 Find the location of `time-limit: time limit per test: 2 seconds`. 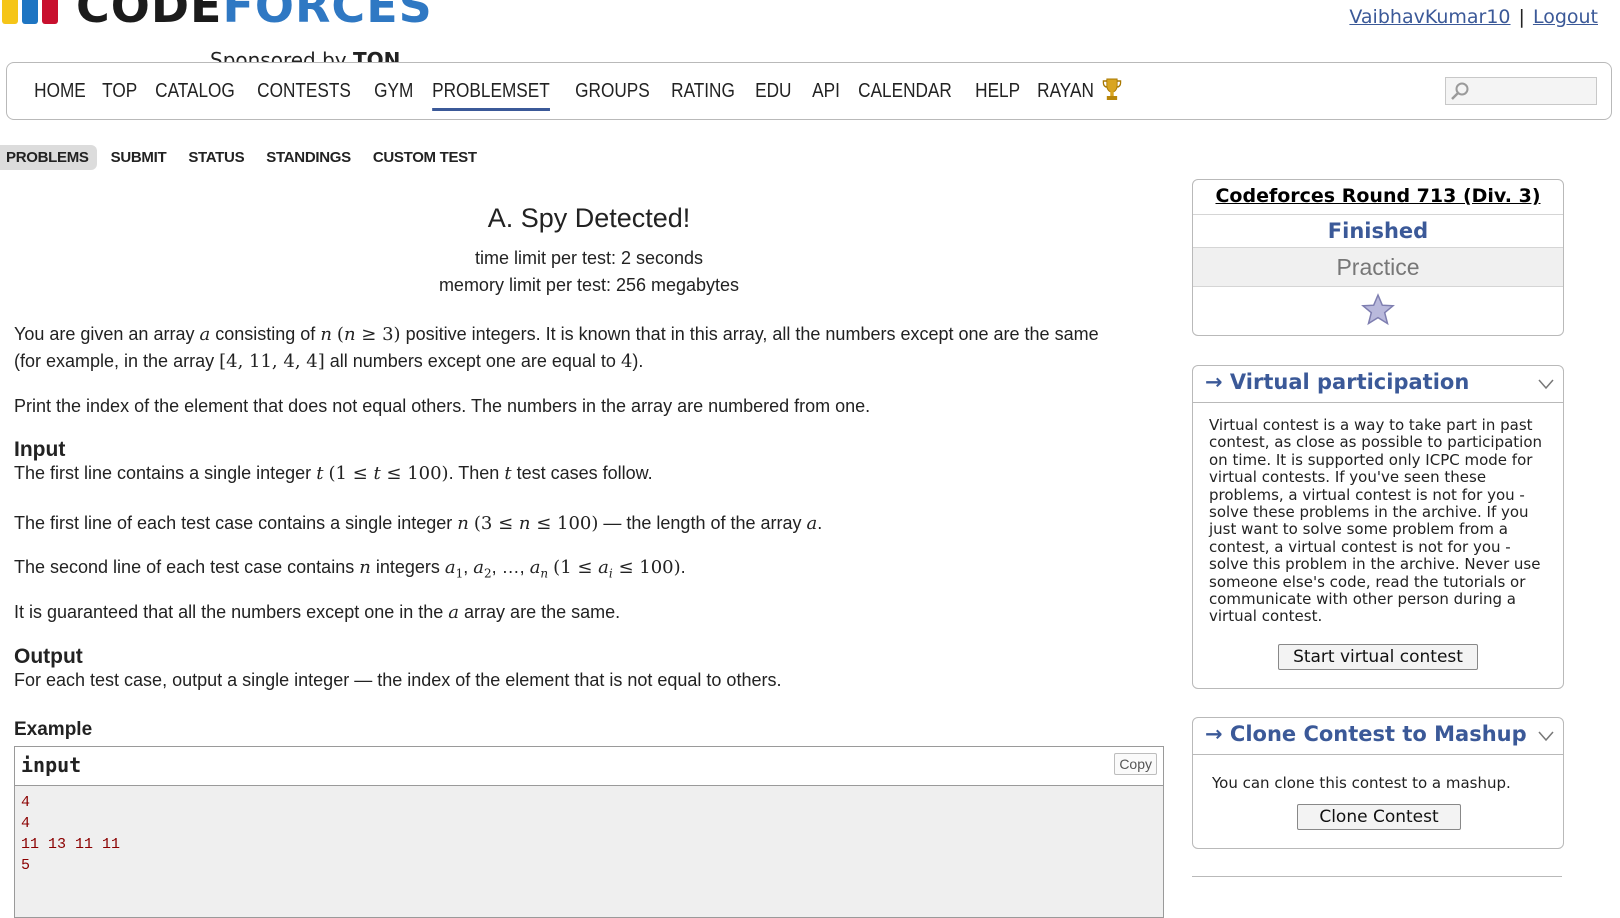

time-limit: time limit per test: 2 seconds is located at coordinates (589, 258).